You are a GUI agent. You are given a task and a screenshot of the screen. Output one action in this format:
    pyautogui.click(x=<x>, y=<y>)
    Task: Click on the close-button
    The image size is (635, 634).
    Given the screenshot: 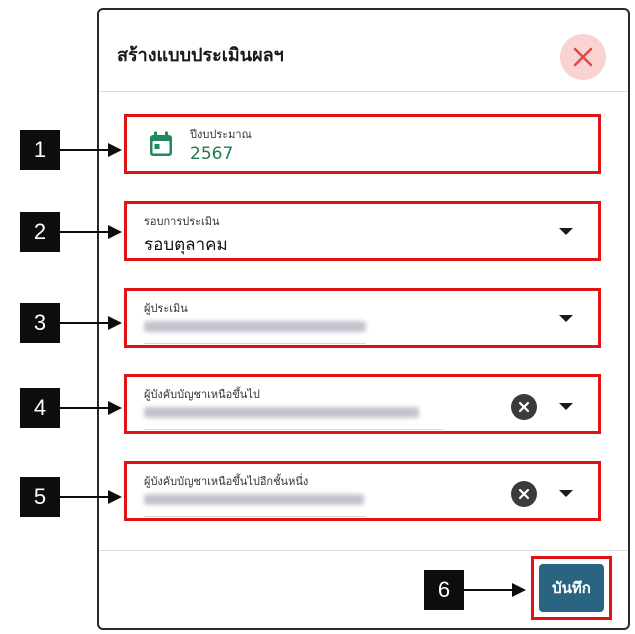 What is the action you would take?
    pyautogui.click(x=583, y=57)
    